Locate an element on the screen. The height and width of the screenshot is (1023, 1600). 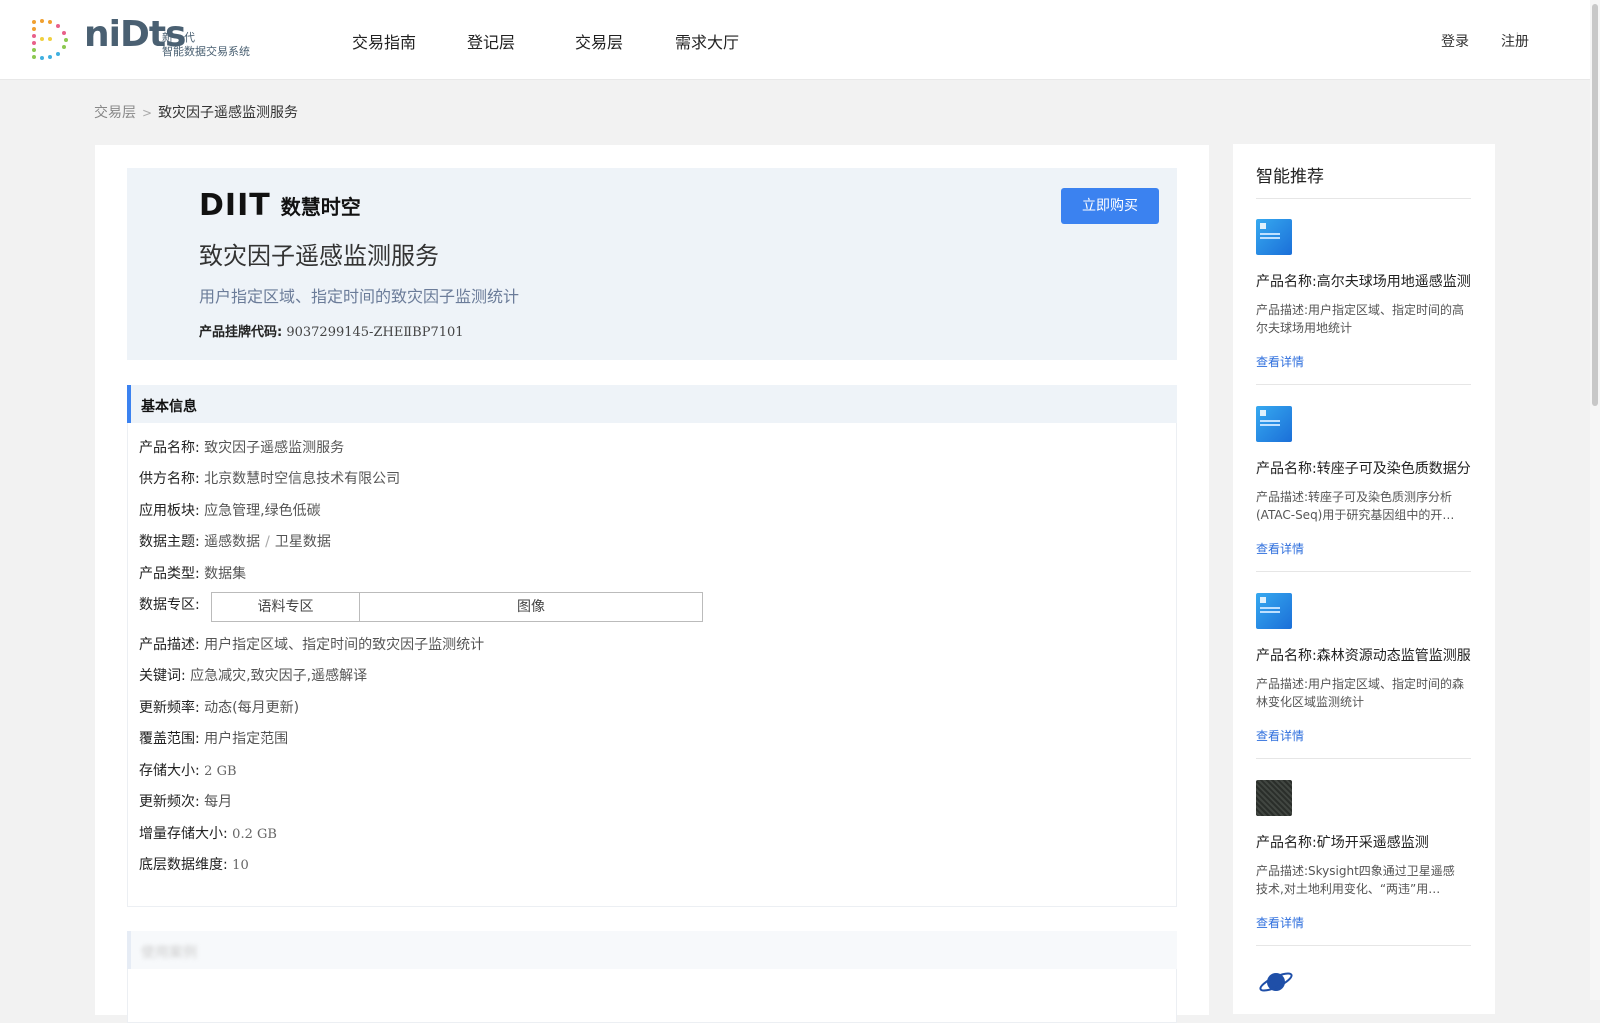
info-row-supplier: 供方名称: 北京数慧时空信息技术有限公司 is located at coordinates (269, 478).